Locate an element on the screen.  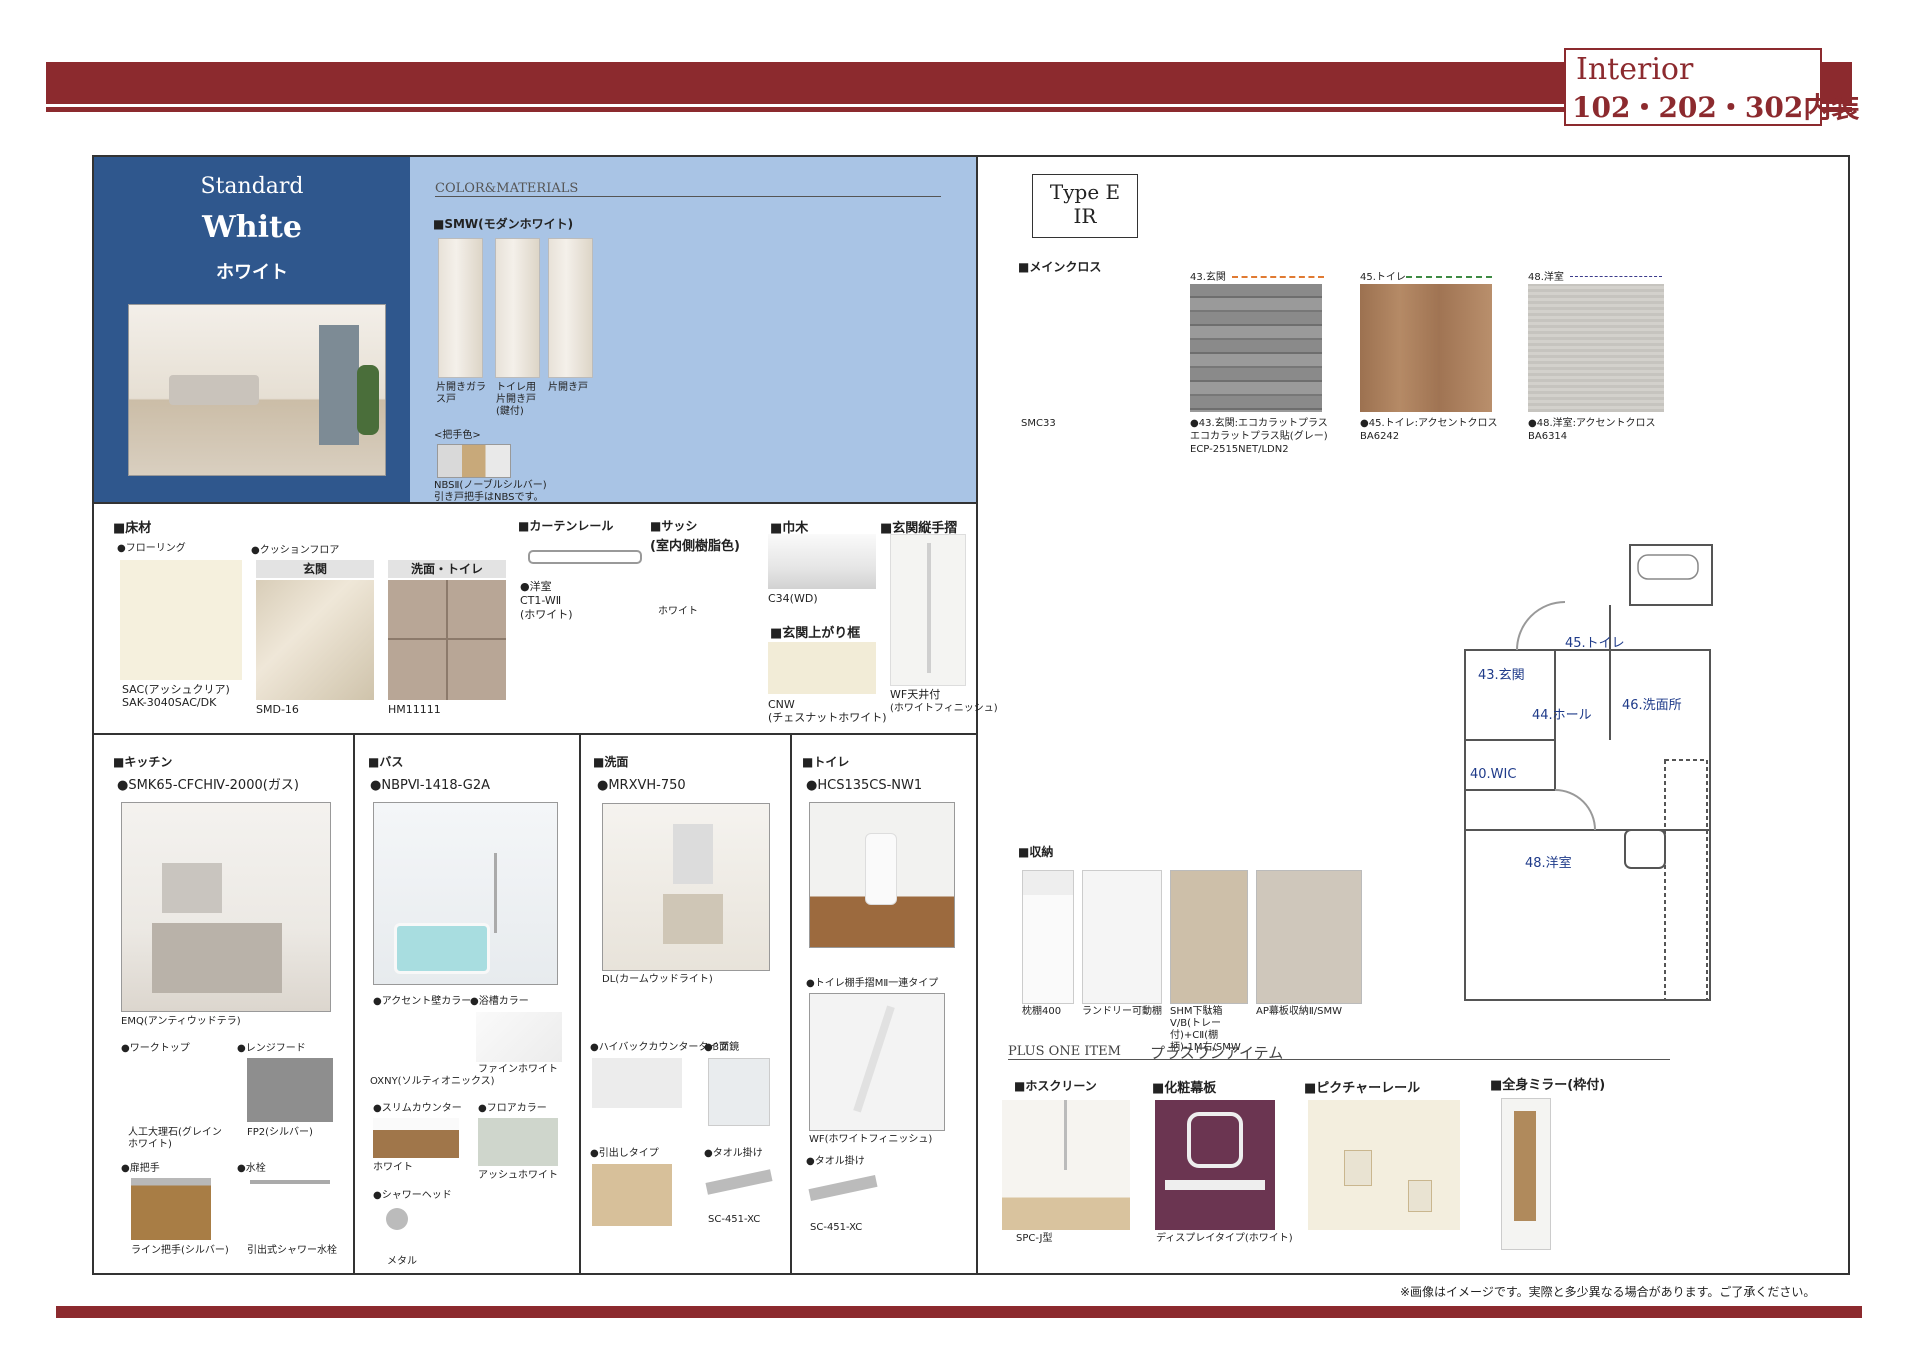
wash-towel-label: ●タオル掛け is located at coordinates (733, 1153).